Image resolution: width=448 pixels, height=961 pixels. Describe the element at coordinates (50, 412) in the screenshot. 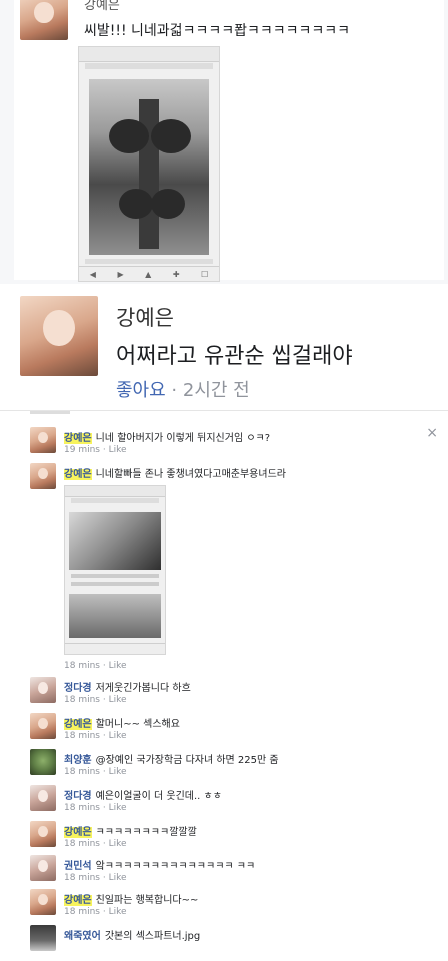

I see `cut-off-row` at that location.